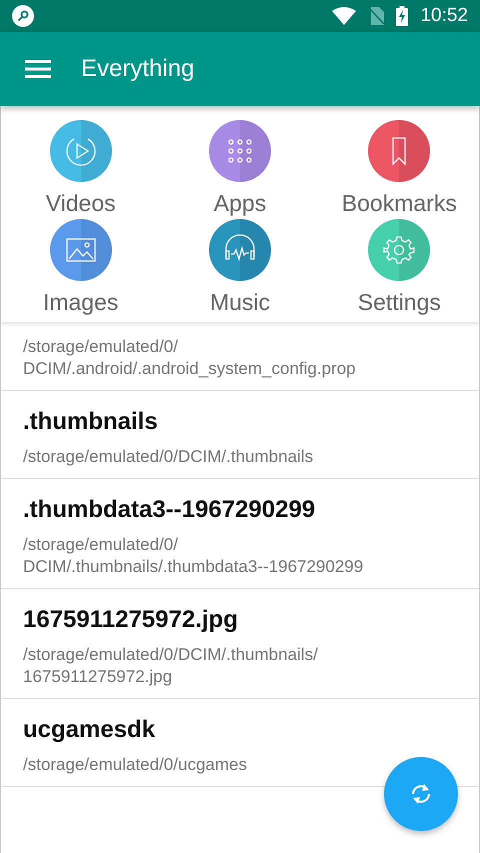  What do you see at coordinates (171, 666) in the screenshot?
I see `file-path: /storage/emulated/0/DCIM/.thumbnails/ 1675911275972.jpg` at bounding box center [171, 666].